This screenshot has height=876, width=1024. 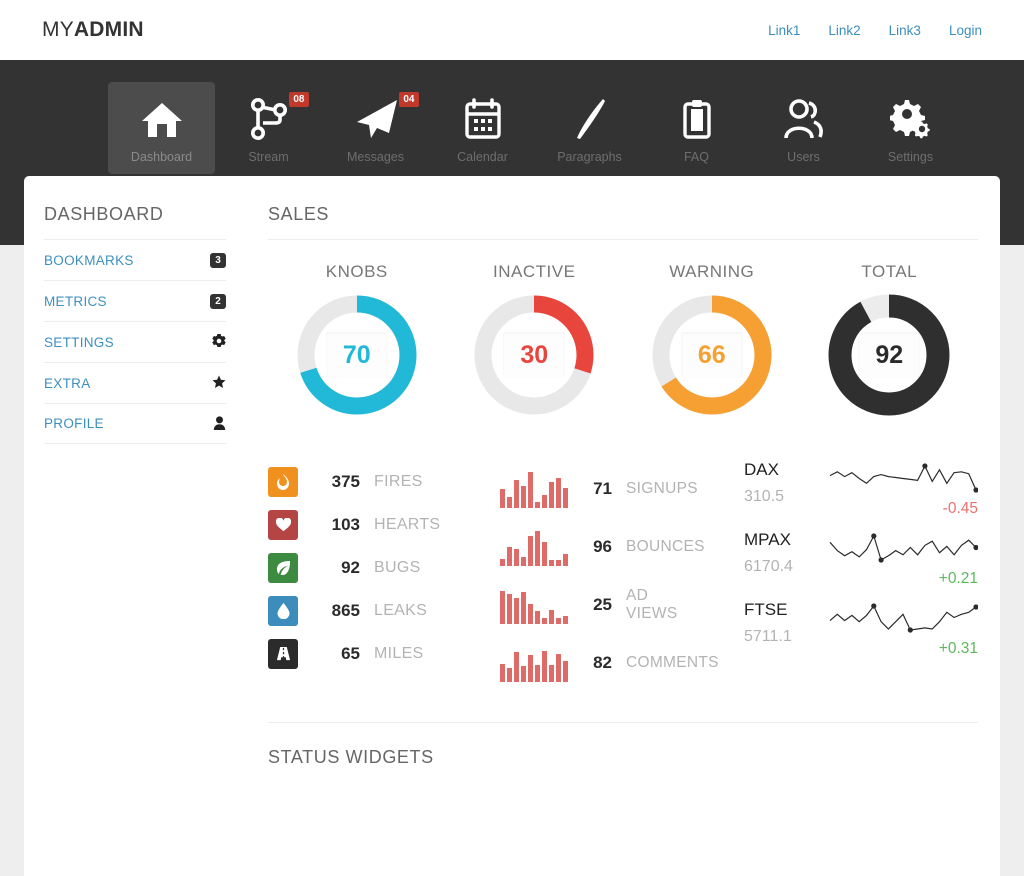 What do you see at coordinates (345, 610) in the screenshot?
I see `stat-value-leaks: 865` at bounding box center [345, 610].